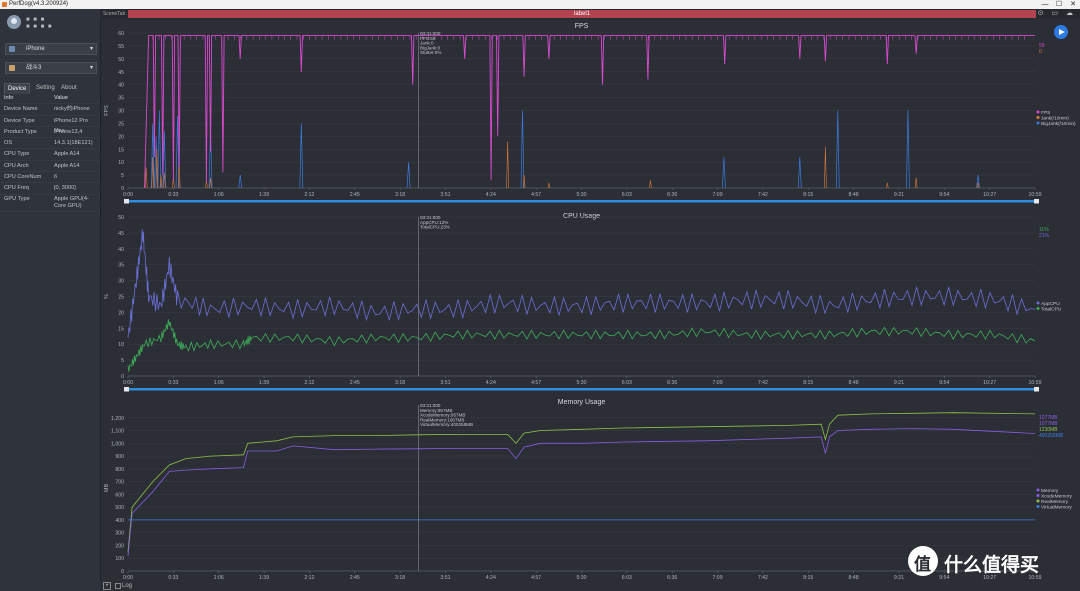 The width and height of the screenshot is (1080, 591). Describe the element at coordinates (39, 27) in the screenshot. I see `user-sub: ■ ■ ■ ■` at that location.